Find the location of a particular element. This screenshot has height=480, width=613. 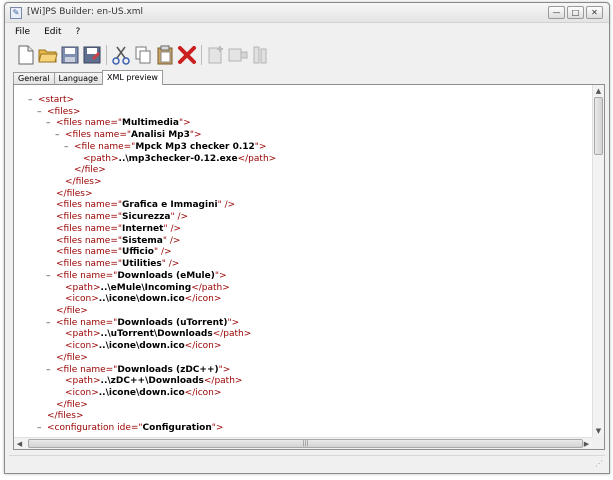

xml-val-text: Mpck Mp3 checker 0.12 is located at coordinates (195, 146).